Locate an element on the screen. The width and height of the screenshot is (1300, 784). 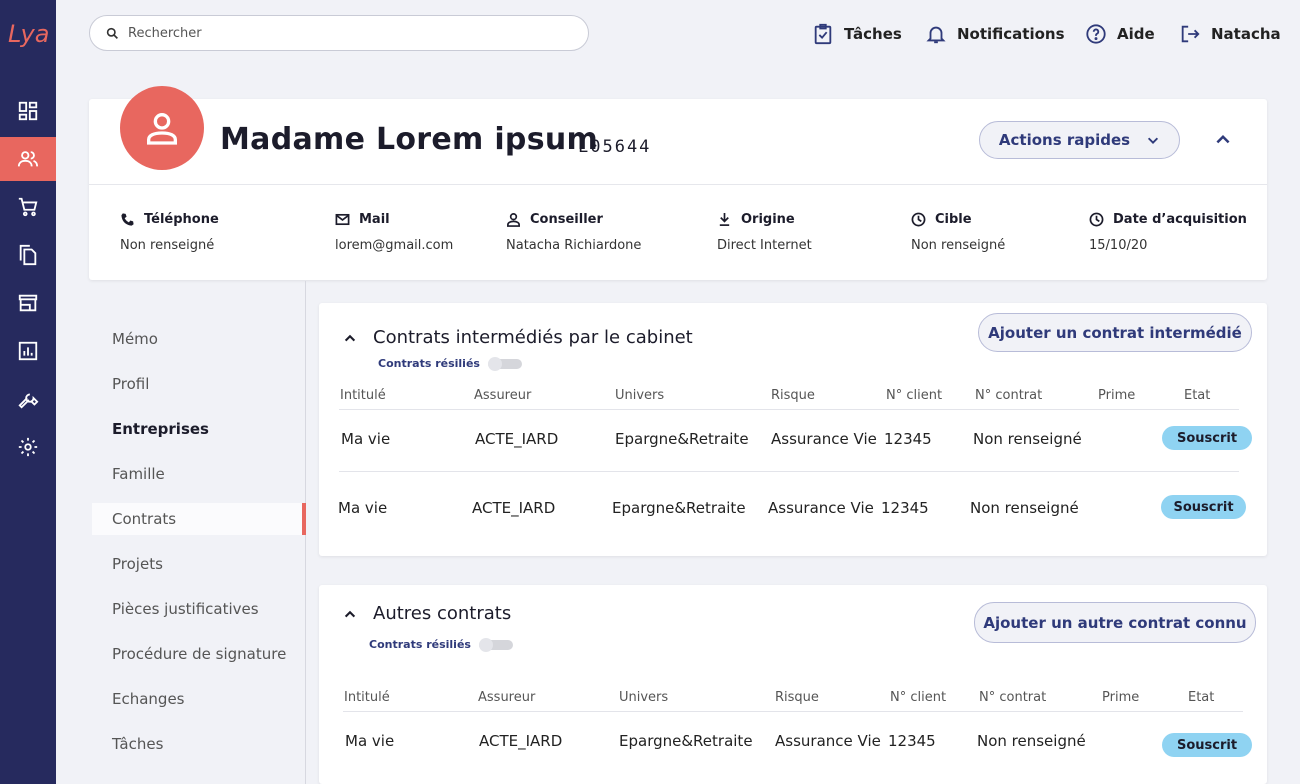
dashboard-icon is located at coordinates (28, 111).